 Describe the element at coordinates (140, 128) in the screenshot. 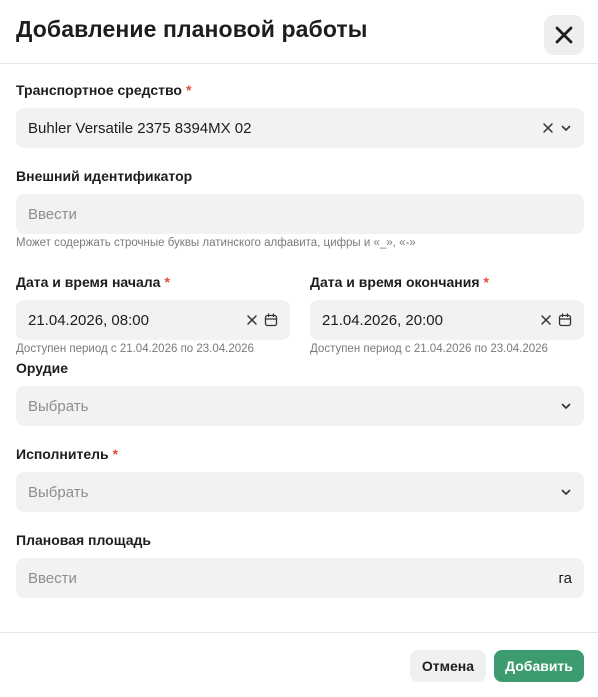

I see `vehicle-value: Buhler Versatile 2375 8394MX 02` at that location.